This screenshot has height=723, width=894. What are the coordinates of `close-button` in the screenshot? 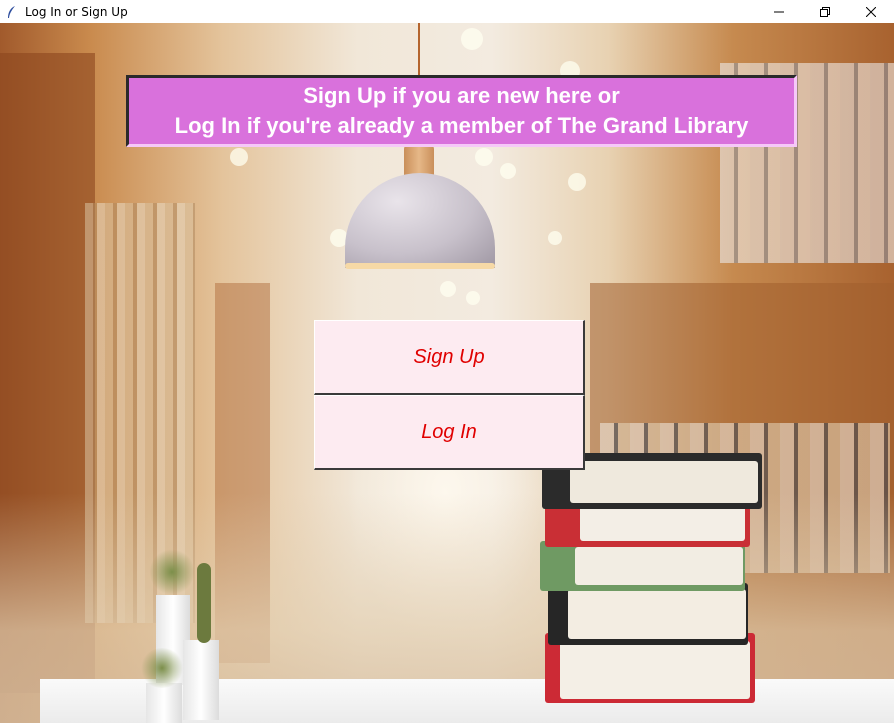 It's located at (871, 11).